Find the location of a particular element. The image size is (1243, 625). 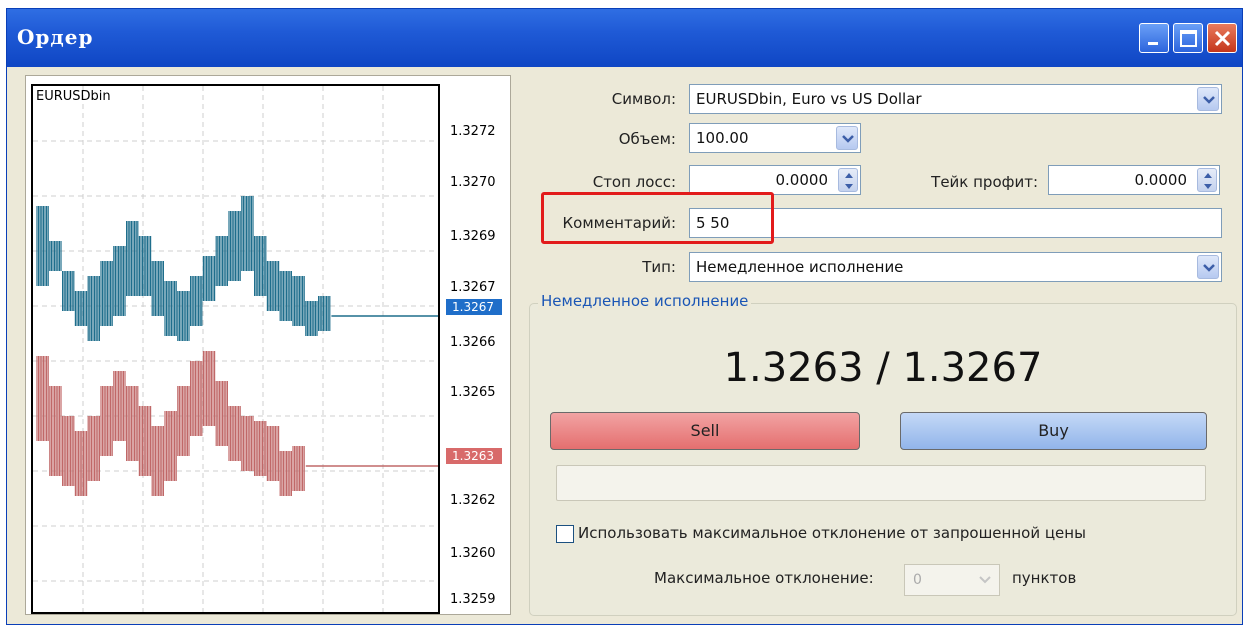

status-box is located at coordinates (881, 483).